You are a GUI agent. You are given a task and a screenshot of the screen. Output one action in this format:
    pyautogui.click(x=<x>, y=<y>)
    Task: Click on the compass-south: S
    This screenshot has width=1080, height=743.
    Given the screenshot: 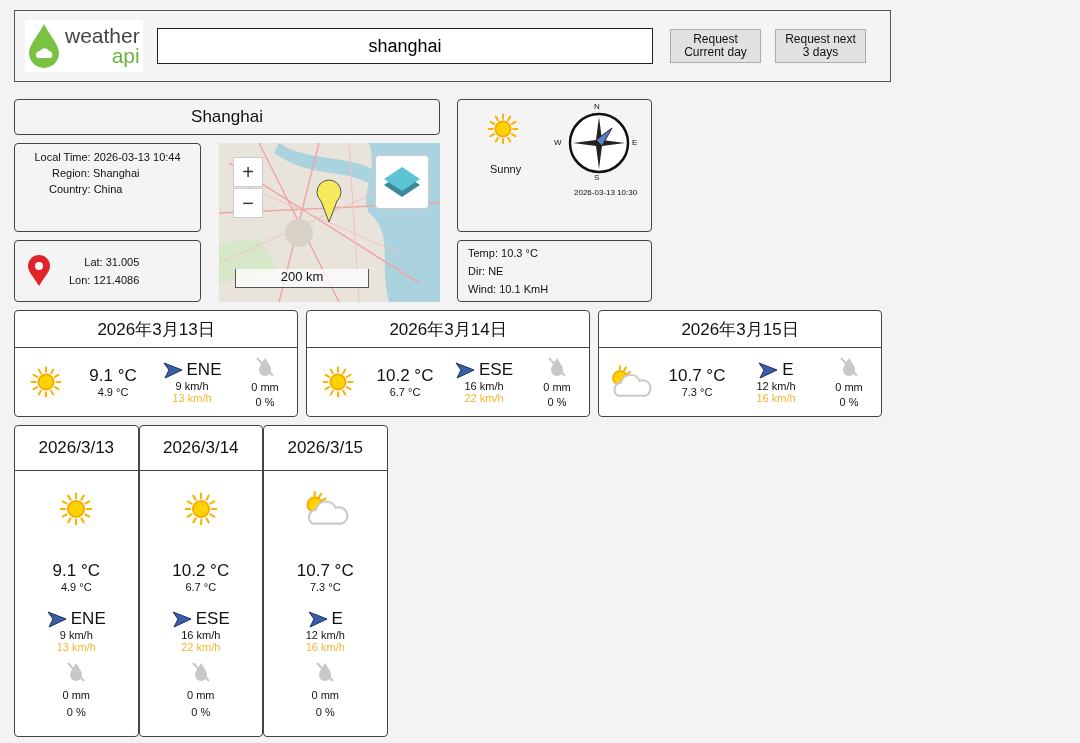 What is the action you would take?
    pyautogui.click(x=597, y=177)
    